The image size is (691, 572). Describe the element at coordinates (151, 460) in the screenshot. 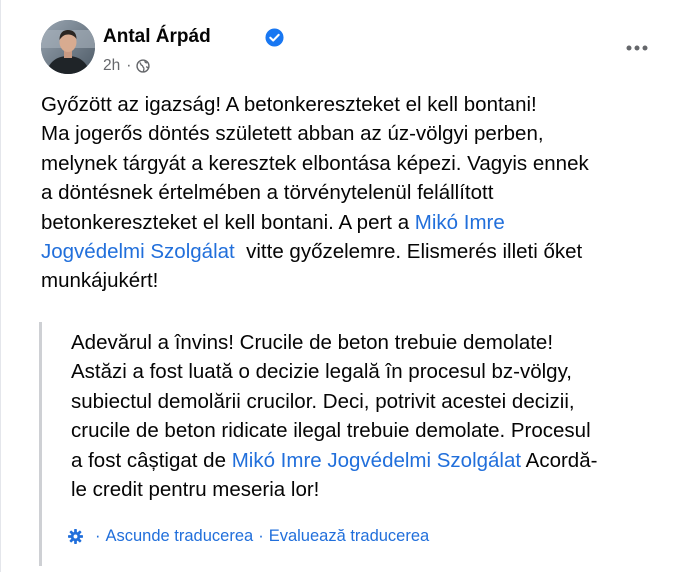

I see `translation-segment: a fost câștigat de` at that location.